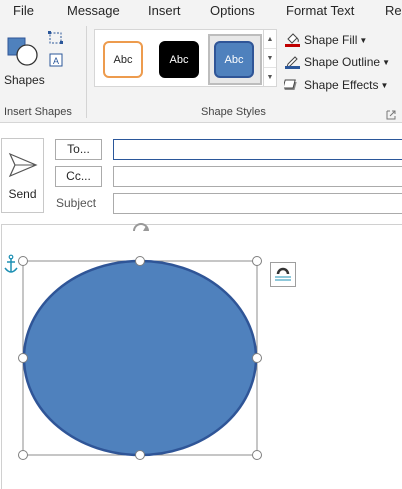 Image resolution: width=402 pixels, height=489 pixels. Describe the element at coordinates (257, 203) in the screenshot. I see `subject-field` at that location.